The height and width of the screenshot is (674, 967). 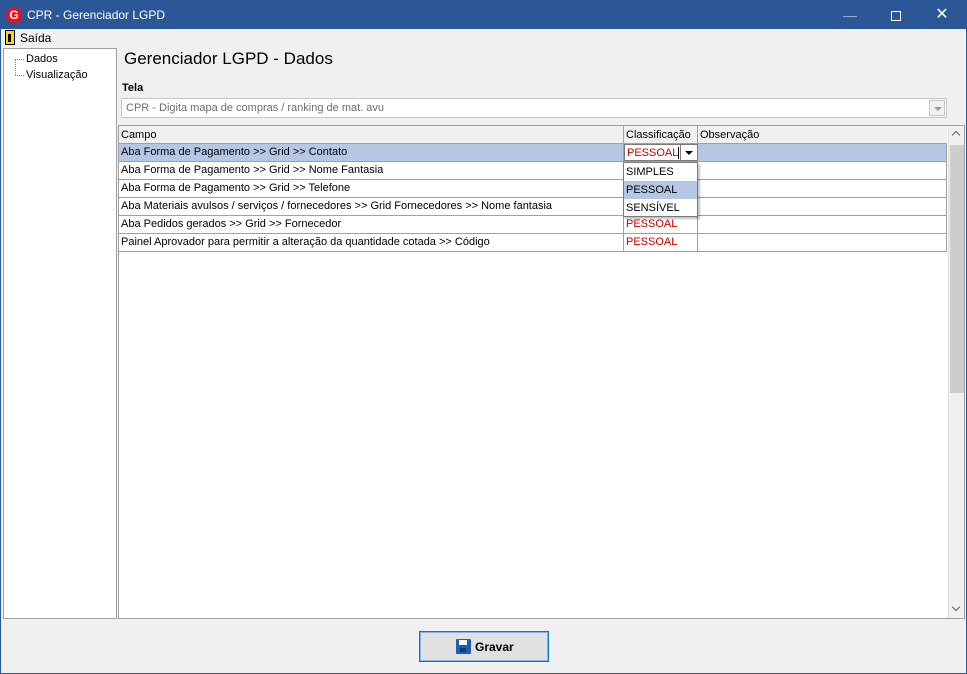 I want to click on classificacao-editor: PESSOAL, so click(x=661, y=152).